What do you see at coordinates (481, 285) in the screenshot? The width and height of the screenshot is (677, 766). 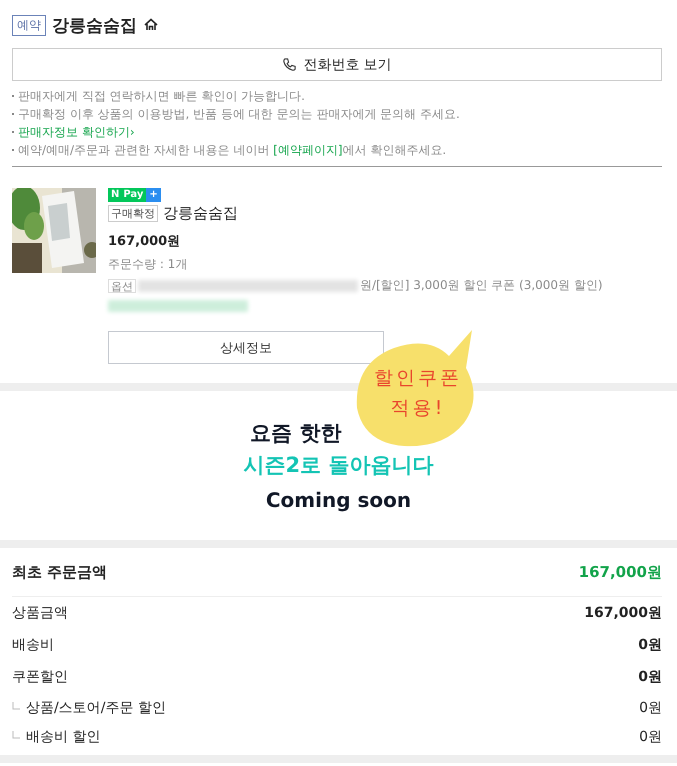 I see `option-text: 원/[할인] 3,000원 할인 쿠폰 (3,000원 할인)` at bounding box center [481, 285].